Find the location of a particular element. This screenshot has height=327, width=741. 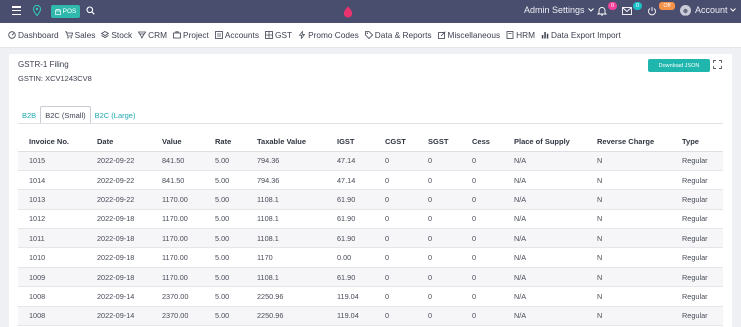

pos-button: POS is located at coordinates (65, 11).